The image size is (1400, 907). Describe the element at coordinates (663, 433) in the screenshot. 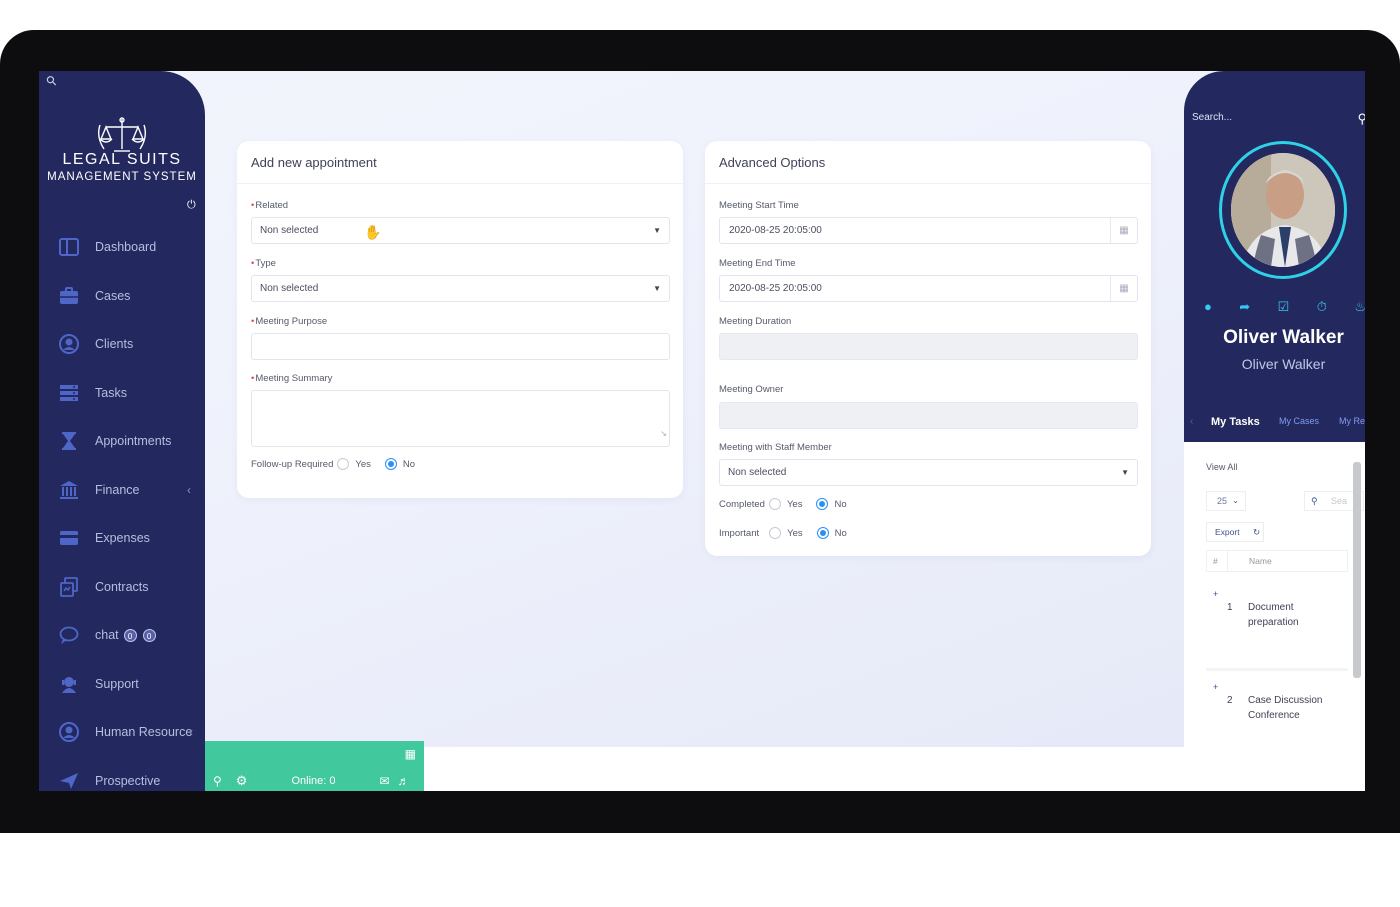

I see `resize-handle-icon: ↘` at that location.